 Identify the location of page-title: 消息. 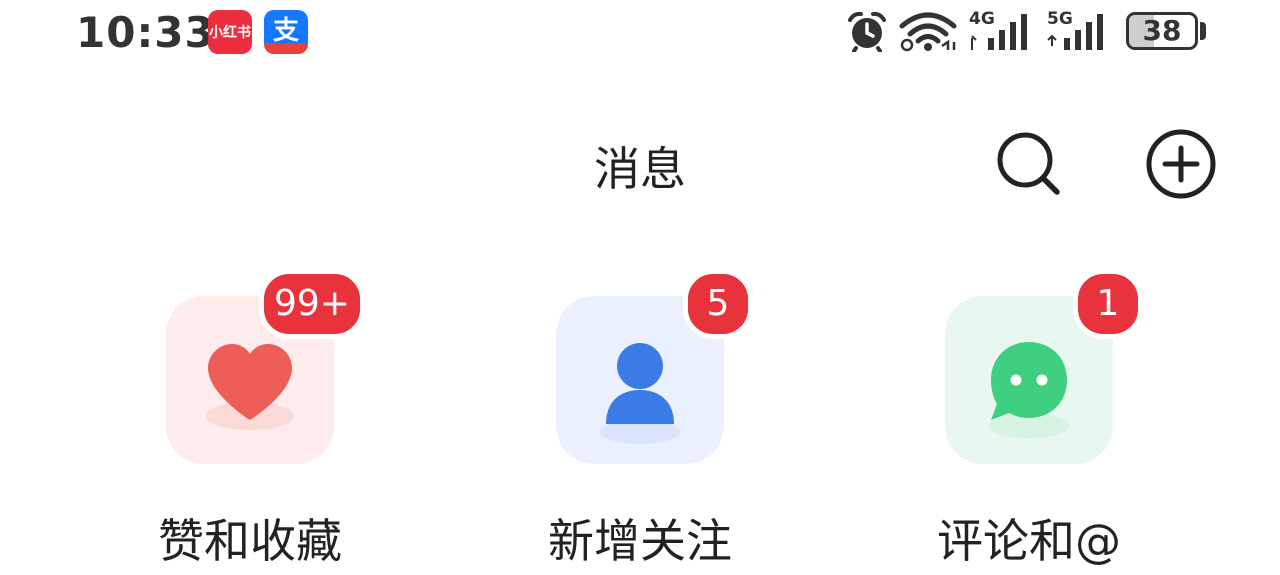
(640, 169).